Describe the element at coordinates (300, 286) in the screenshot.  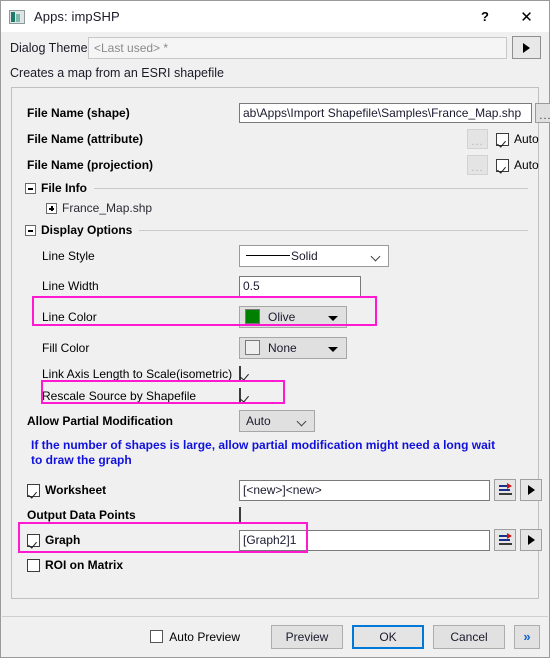
I see `line-width-input: 0.5` at that location.